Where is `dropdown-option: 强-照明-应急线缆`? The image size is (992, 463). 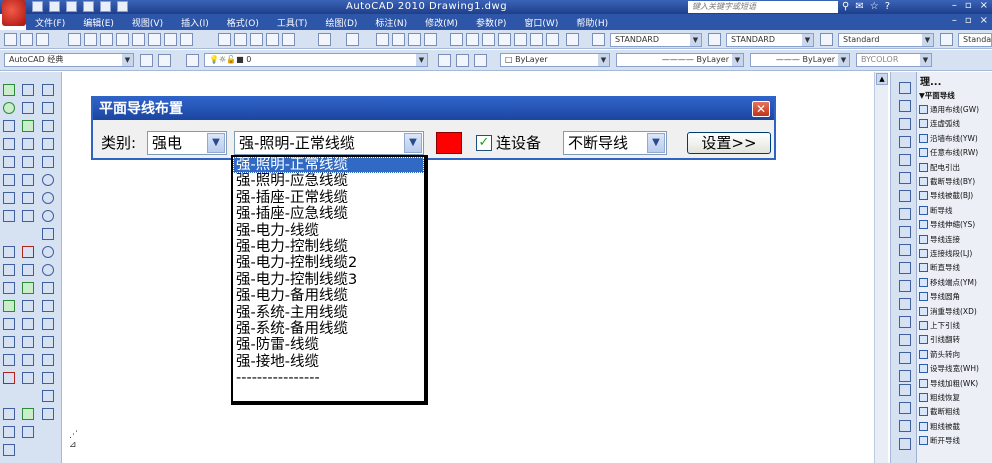 dropdown-option: 强-照明-应急线缆 is located at coordinates (328, 181).